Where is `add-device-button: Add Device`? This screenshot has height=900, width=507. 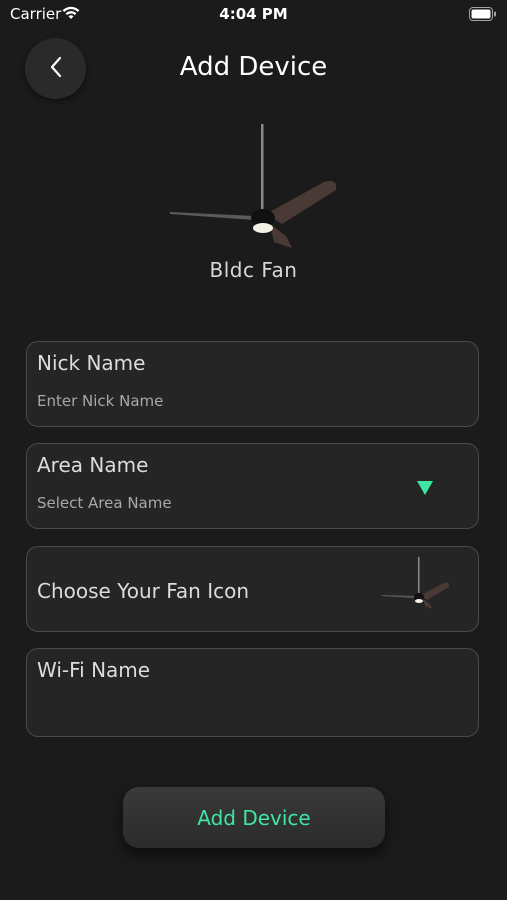
add-device-button: Add Device is located at coordinates (254, 817).